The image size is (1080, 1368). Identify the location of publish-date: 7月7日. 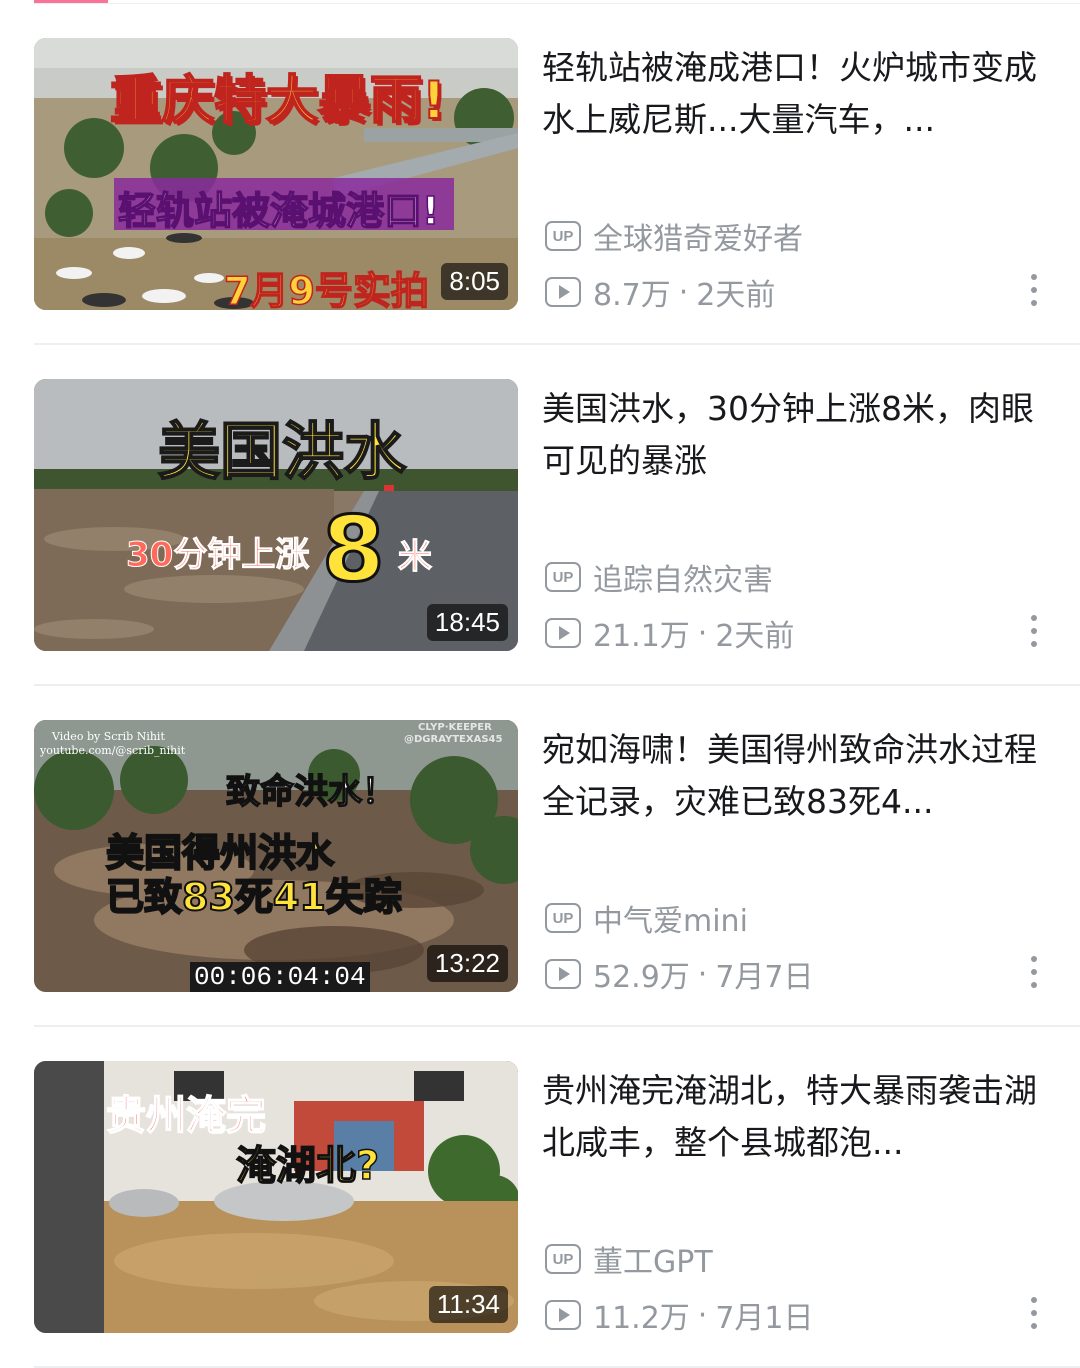
(764, 977).